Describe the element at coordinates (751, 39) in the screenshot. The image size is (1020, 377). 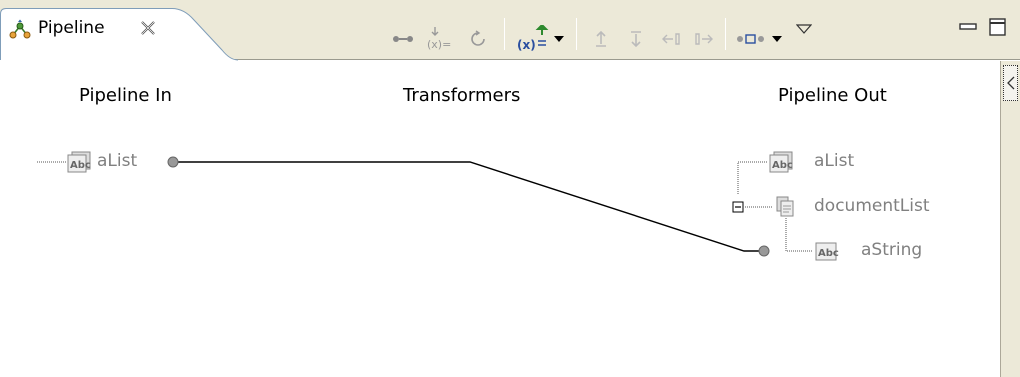
I see `layout-icon` at that location.